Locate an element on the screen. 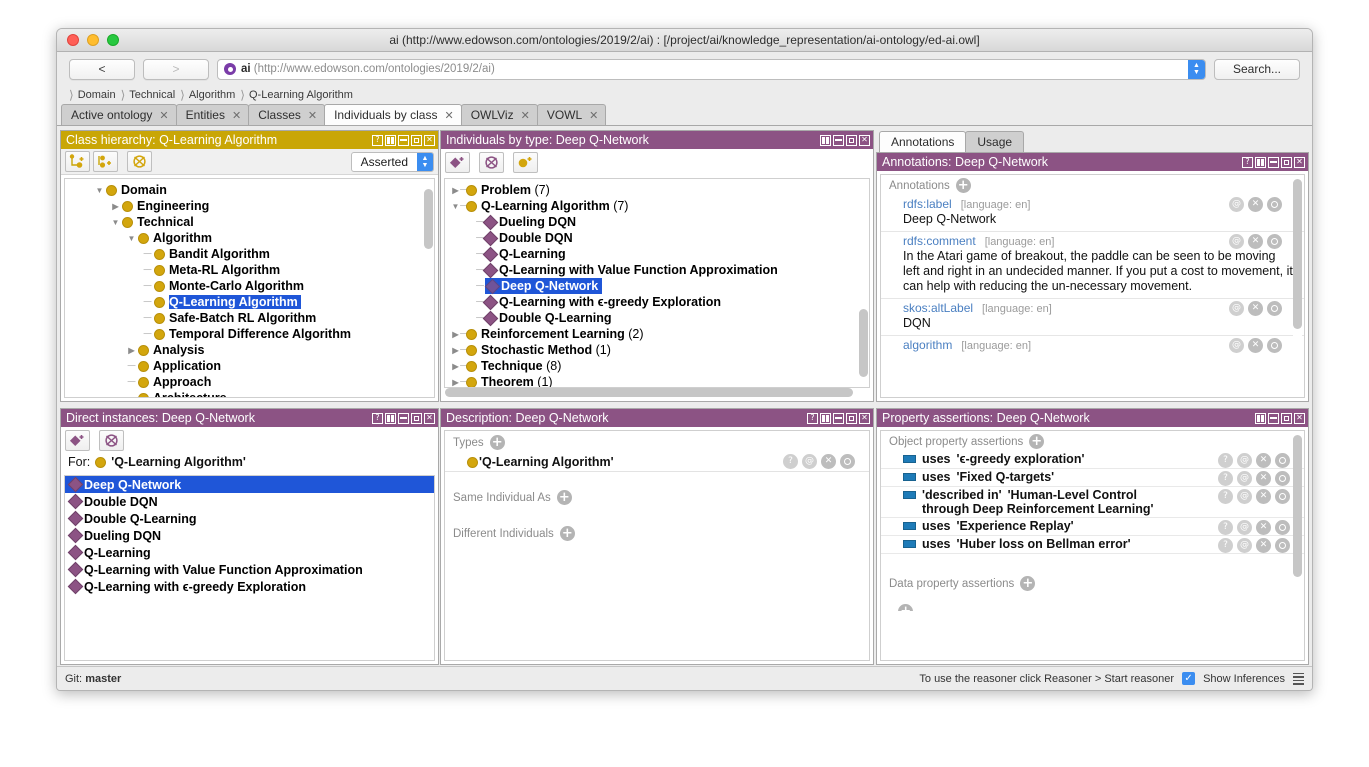  back-button: < is located at coordinates (102, 69).